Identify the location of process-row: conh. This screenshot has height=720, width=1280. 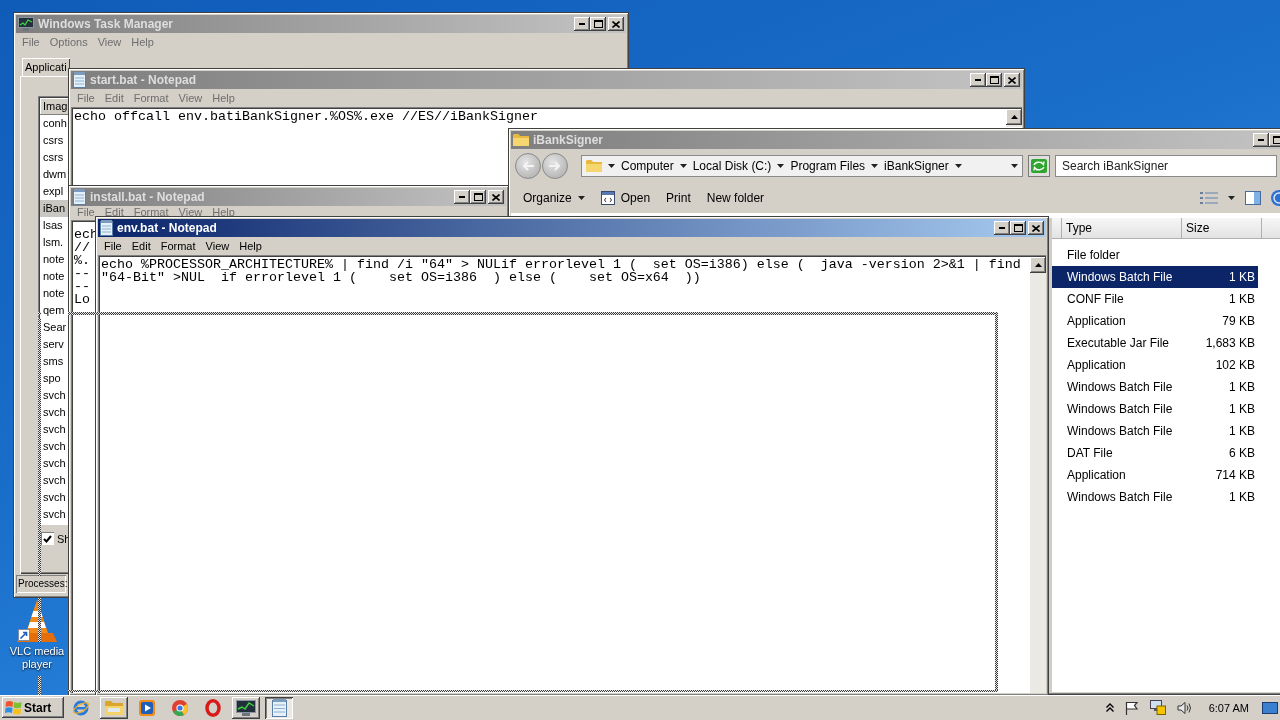
(55, 123).